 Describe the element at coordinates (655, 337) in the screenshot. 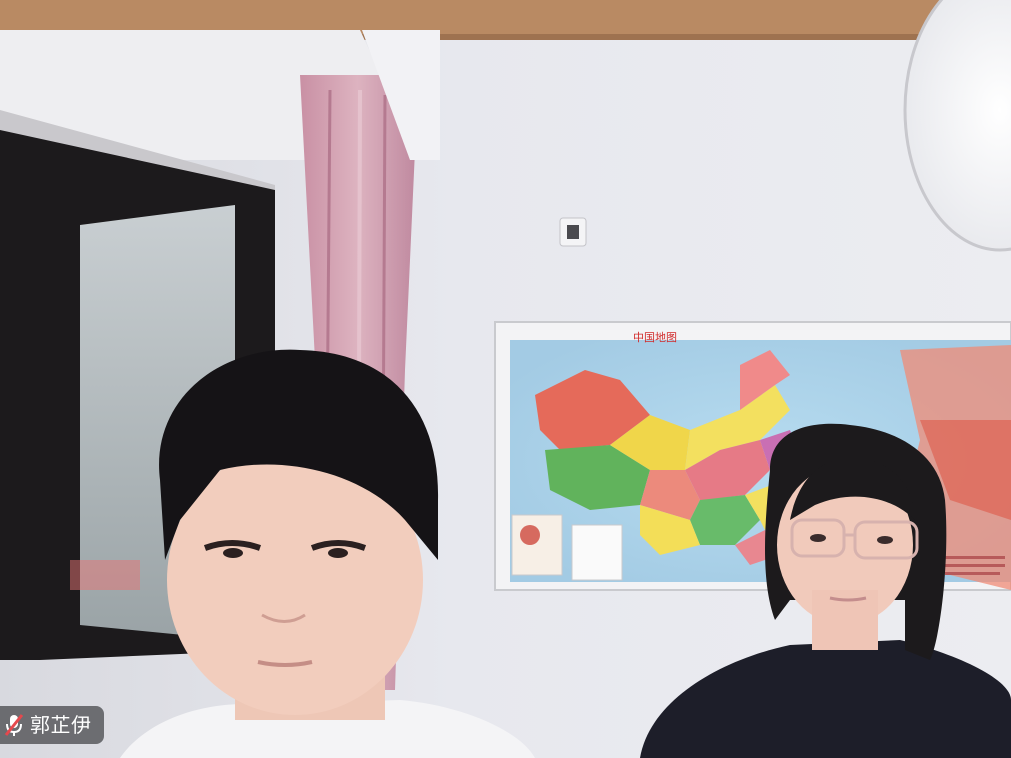

I see `map-title: 中国地图` at that location.